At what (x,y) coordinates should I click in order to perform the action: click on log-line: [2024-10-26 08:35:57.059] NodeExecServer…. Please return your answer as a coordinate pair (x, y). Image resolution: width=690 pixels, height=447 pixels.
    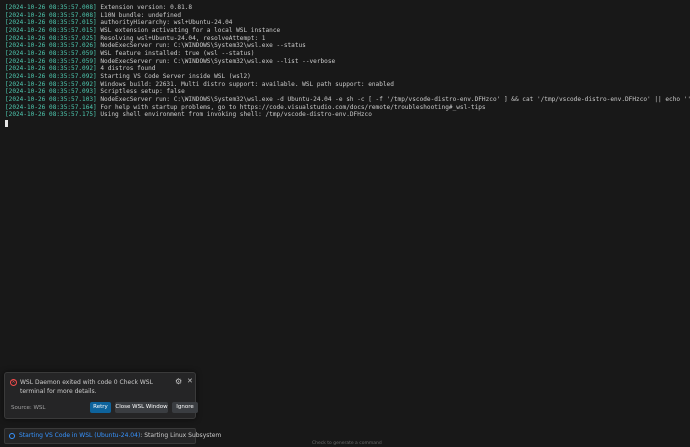
    Looking at the image, I should click on (347, 62).